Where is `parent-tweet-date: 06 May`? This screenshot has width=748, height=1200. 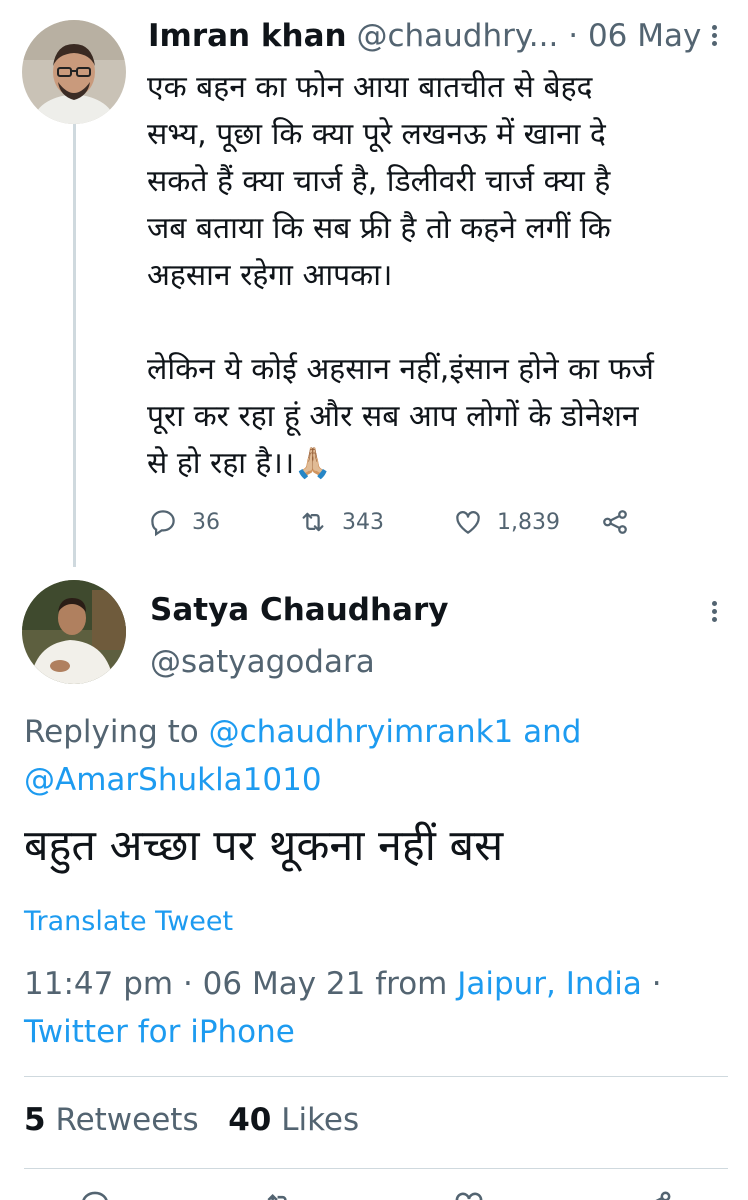
parent-tweet-date: 06 May is located at coordinates (644, 36).